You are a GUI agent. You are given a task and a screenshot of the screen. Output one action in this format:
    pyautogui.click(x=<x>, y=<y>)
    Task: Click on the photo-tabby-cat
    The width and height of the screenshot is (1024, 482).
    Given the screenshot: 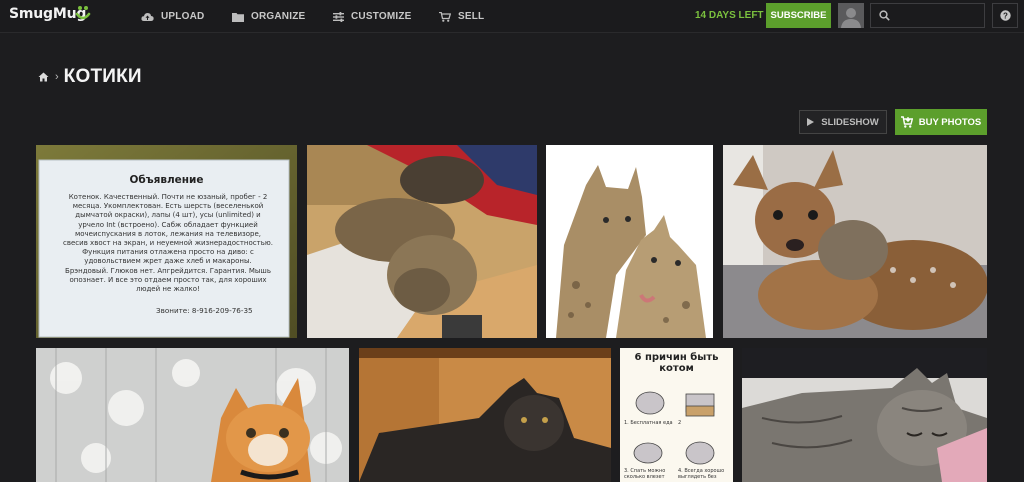 What is the action you would take?
    pyautogui.click(x=864, y=415)
    